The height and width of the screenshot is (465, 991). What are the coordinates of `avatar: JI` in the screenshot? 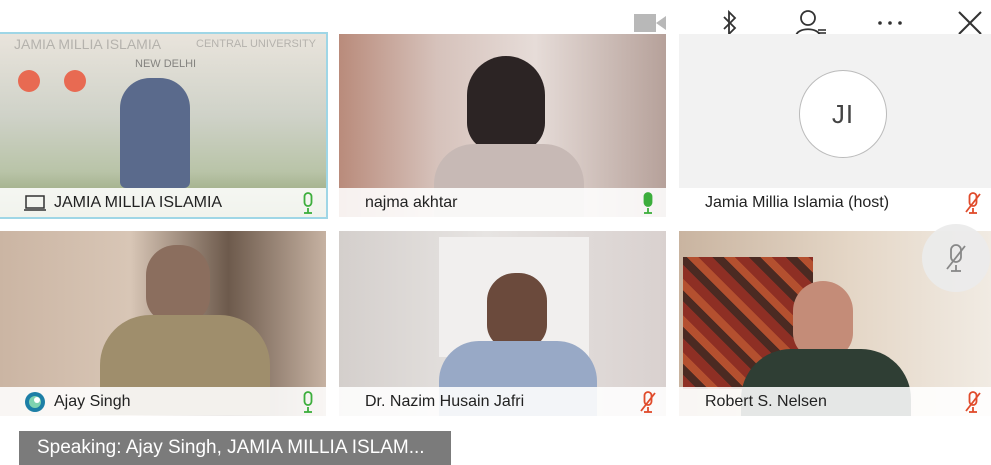 It's located at (843, 114).